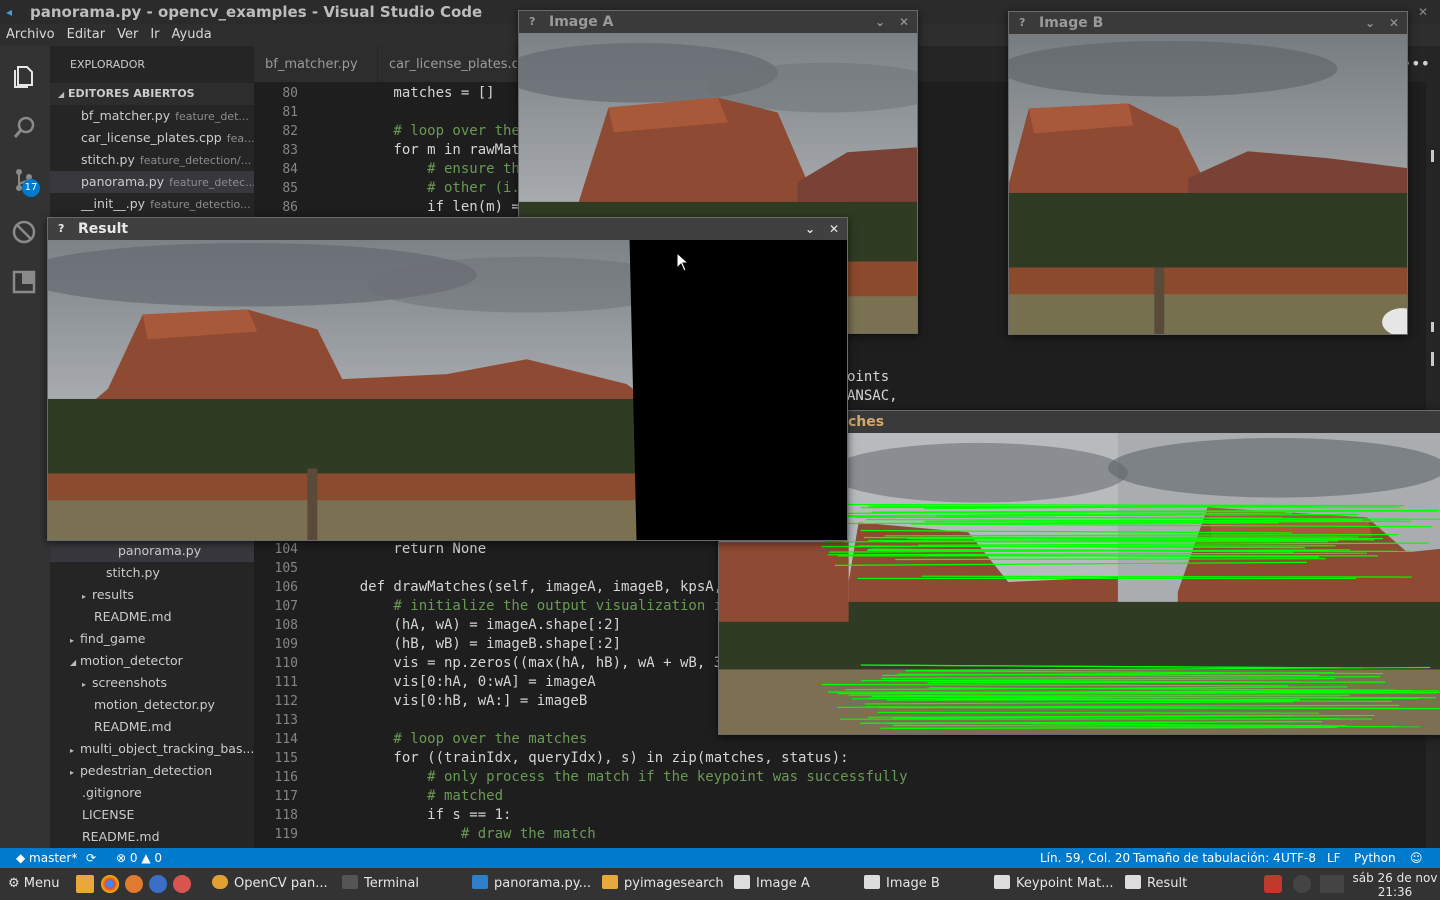 The height and width of the screenshot is (900, 1440). What do you see at coordinates (46, 858) in the screenshot?
I see `branch-indicator: ◆ master*` at bounding box center [46, 858].